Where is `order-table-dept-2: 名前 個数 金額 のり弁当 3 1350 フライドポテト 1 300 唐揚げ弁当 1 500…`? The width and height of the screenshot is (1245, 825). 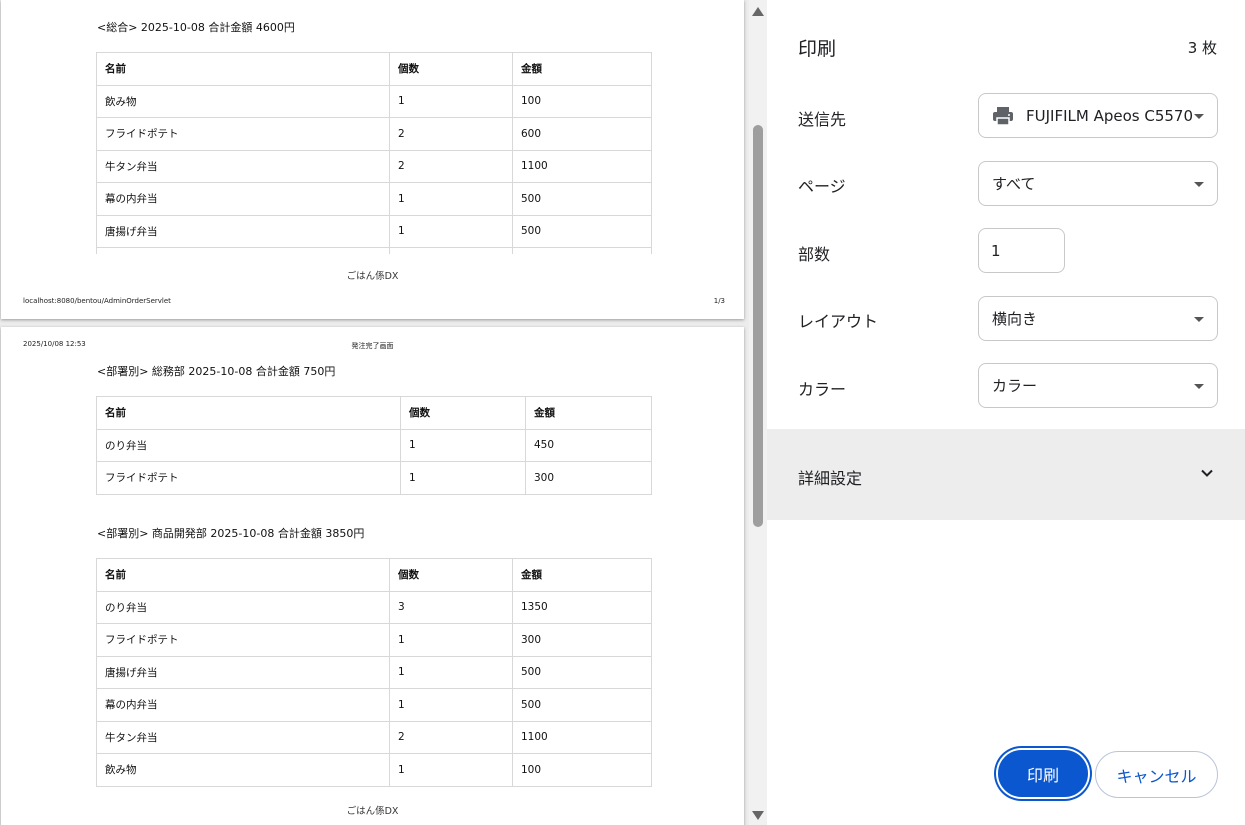 order-table-dept-2: 名前 個数 金額 のり弁当 3 1350 フライドポテト 1 300 唐揚げ弁当 1 500… is located at coordinates (374, 672).